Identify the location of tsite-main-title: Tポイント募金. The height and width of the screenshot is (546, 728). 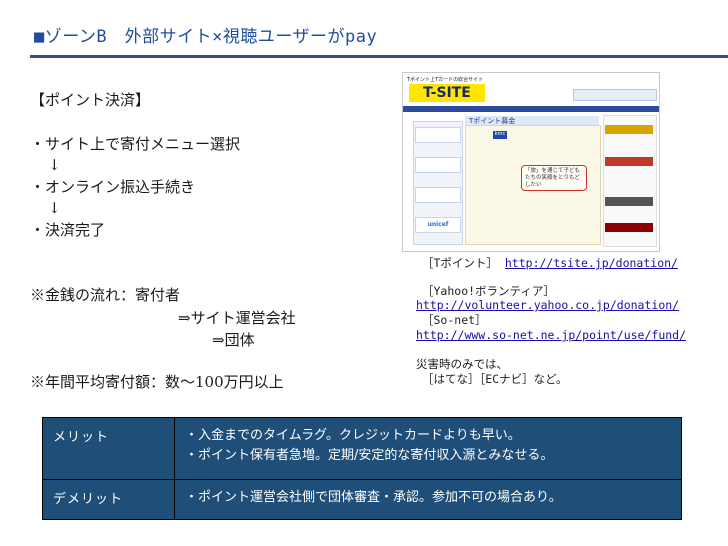
(532, 120).